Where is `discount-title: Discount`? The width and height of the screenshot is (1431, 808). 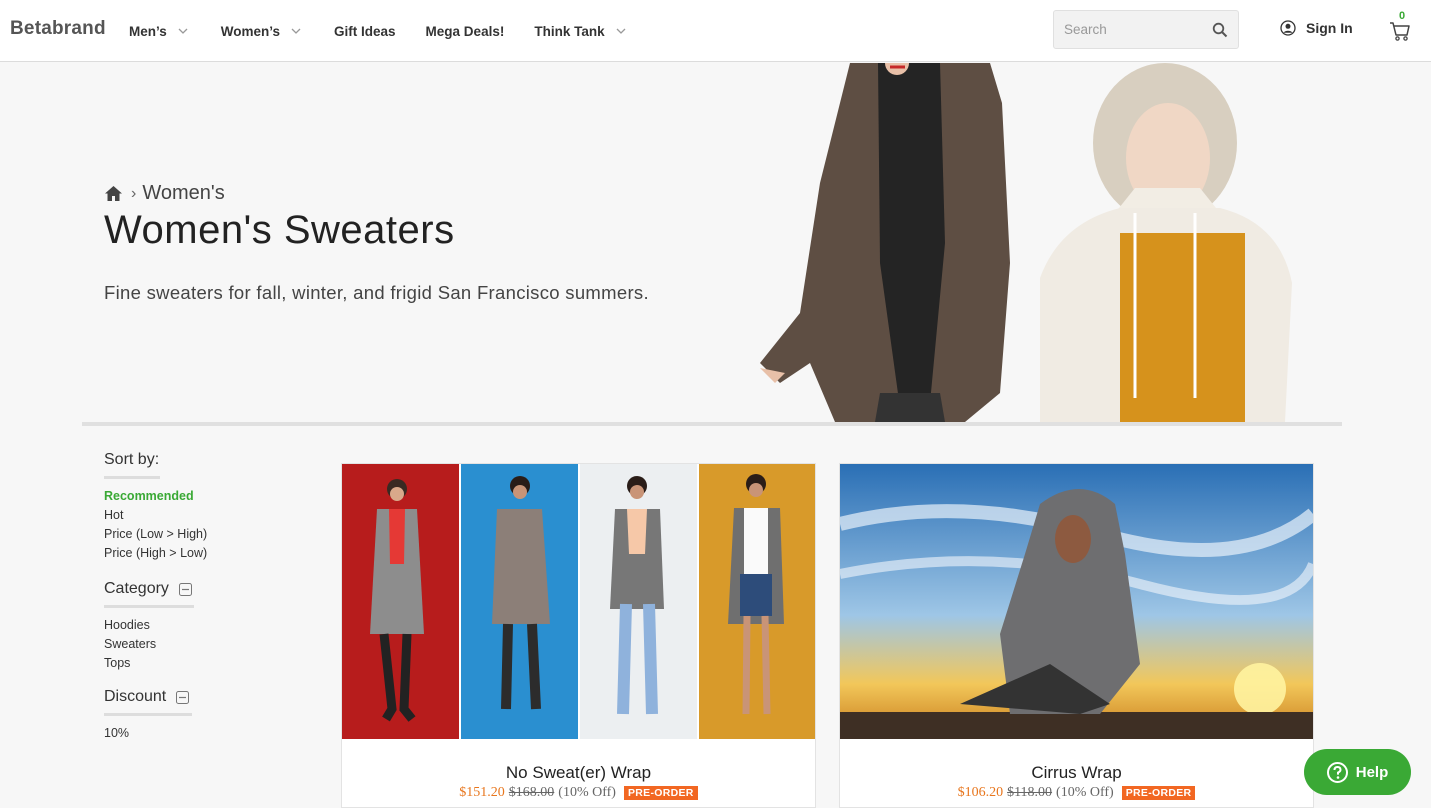
discount-title: Discount is located at coordinates (214, 697).